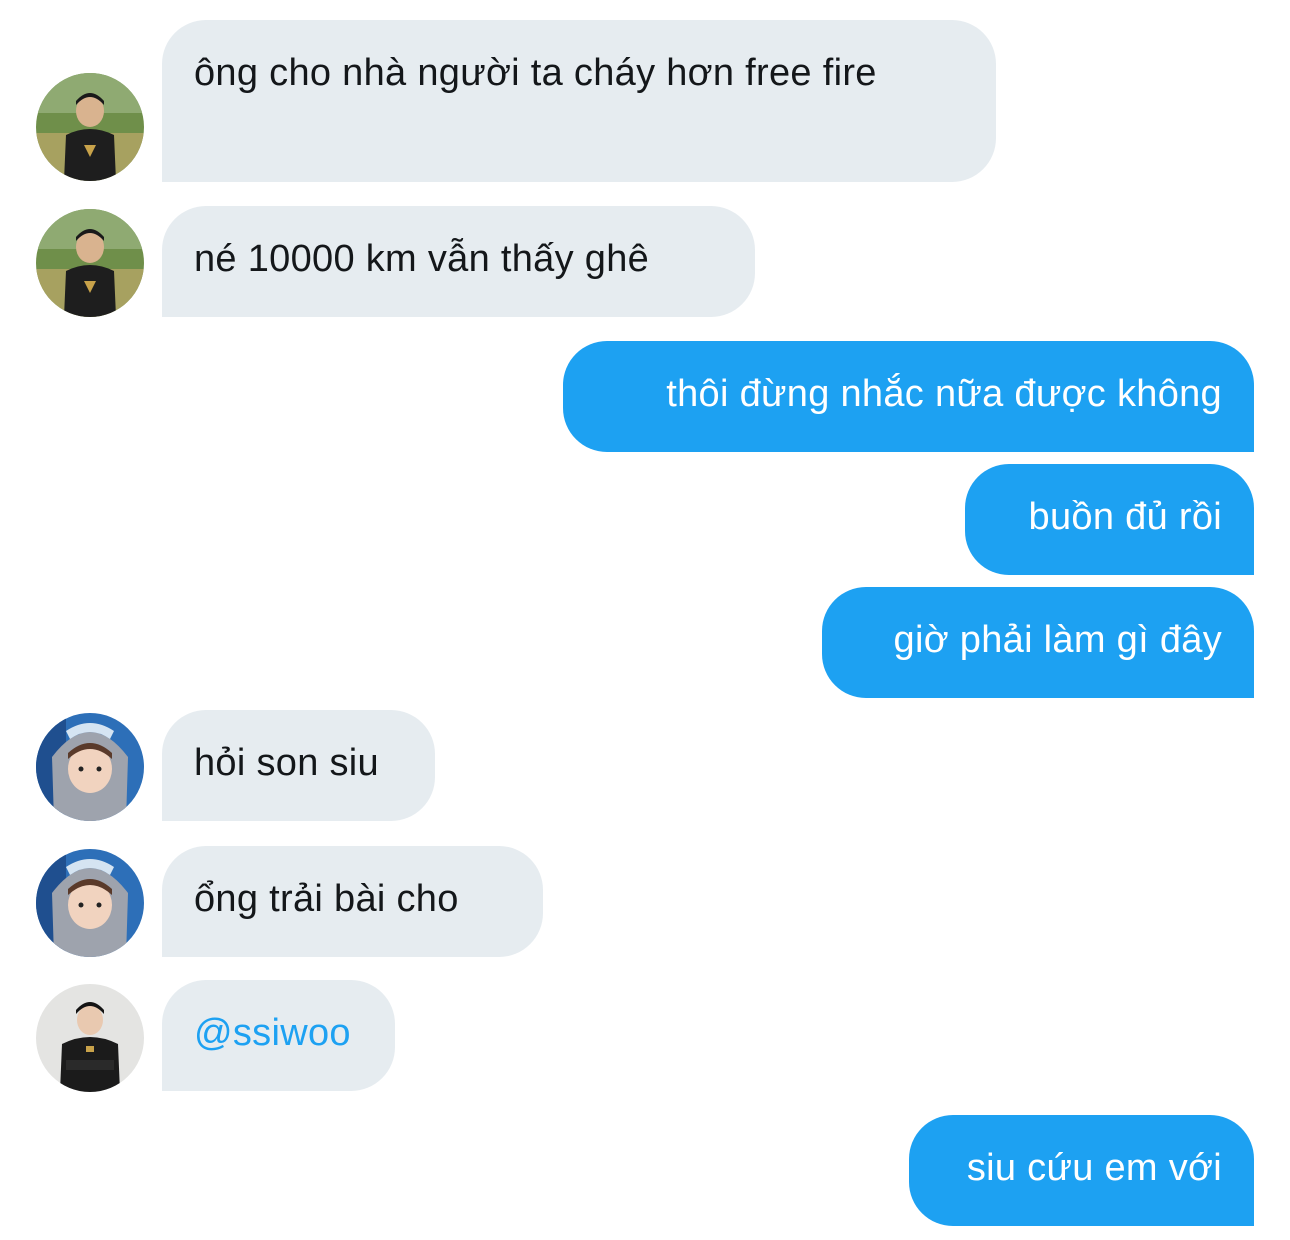 This screenshot has height=1240, width=1290. I want to click on message-bubble: @ssiwoo, so click(278, 1035).